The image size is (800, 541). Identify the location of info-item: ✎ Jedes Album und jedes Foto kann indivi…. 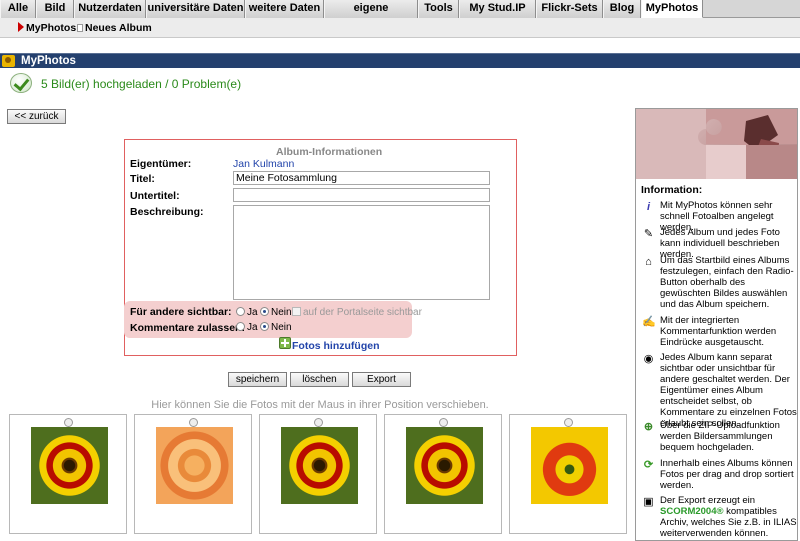
(717, 243).